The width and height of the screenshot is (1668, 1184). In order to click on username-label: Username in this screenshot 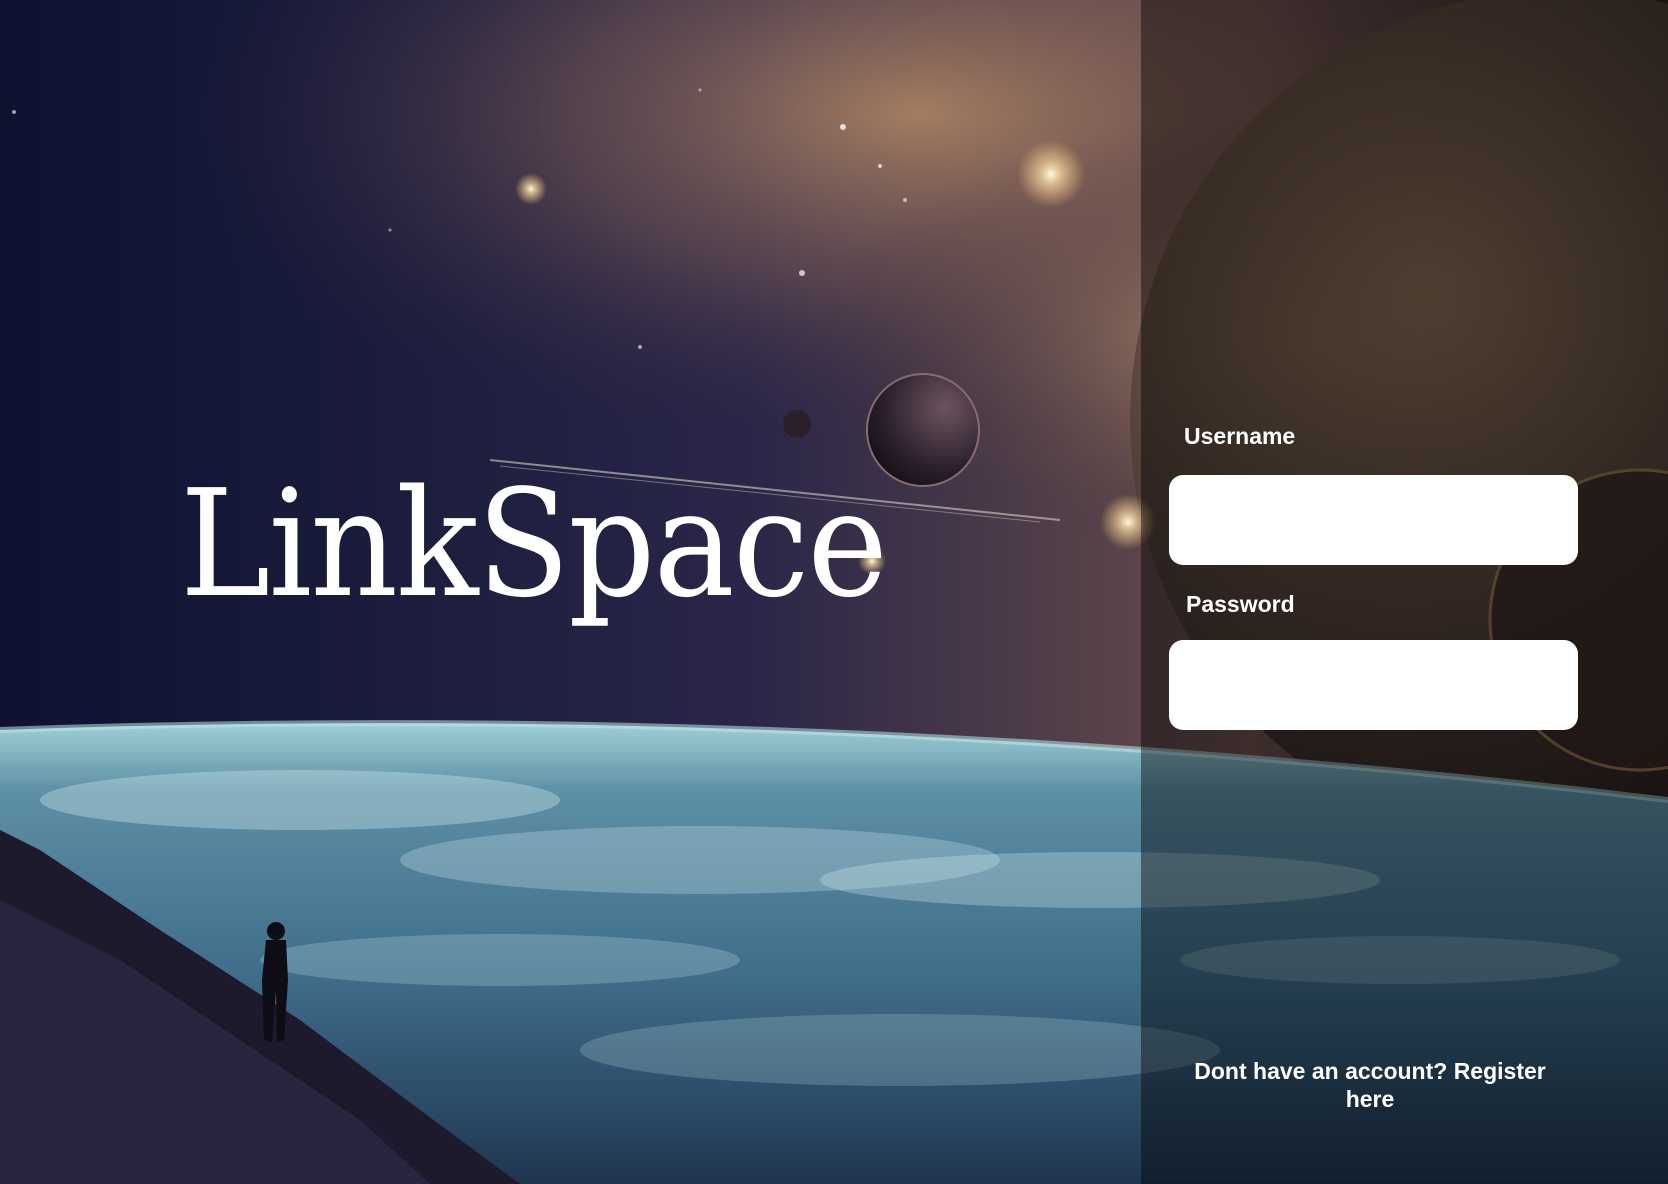, I will do `click(1240, 436)`.